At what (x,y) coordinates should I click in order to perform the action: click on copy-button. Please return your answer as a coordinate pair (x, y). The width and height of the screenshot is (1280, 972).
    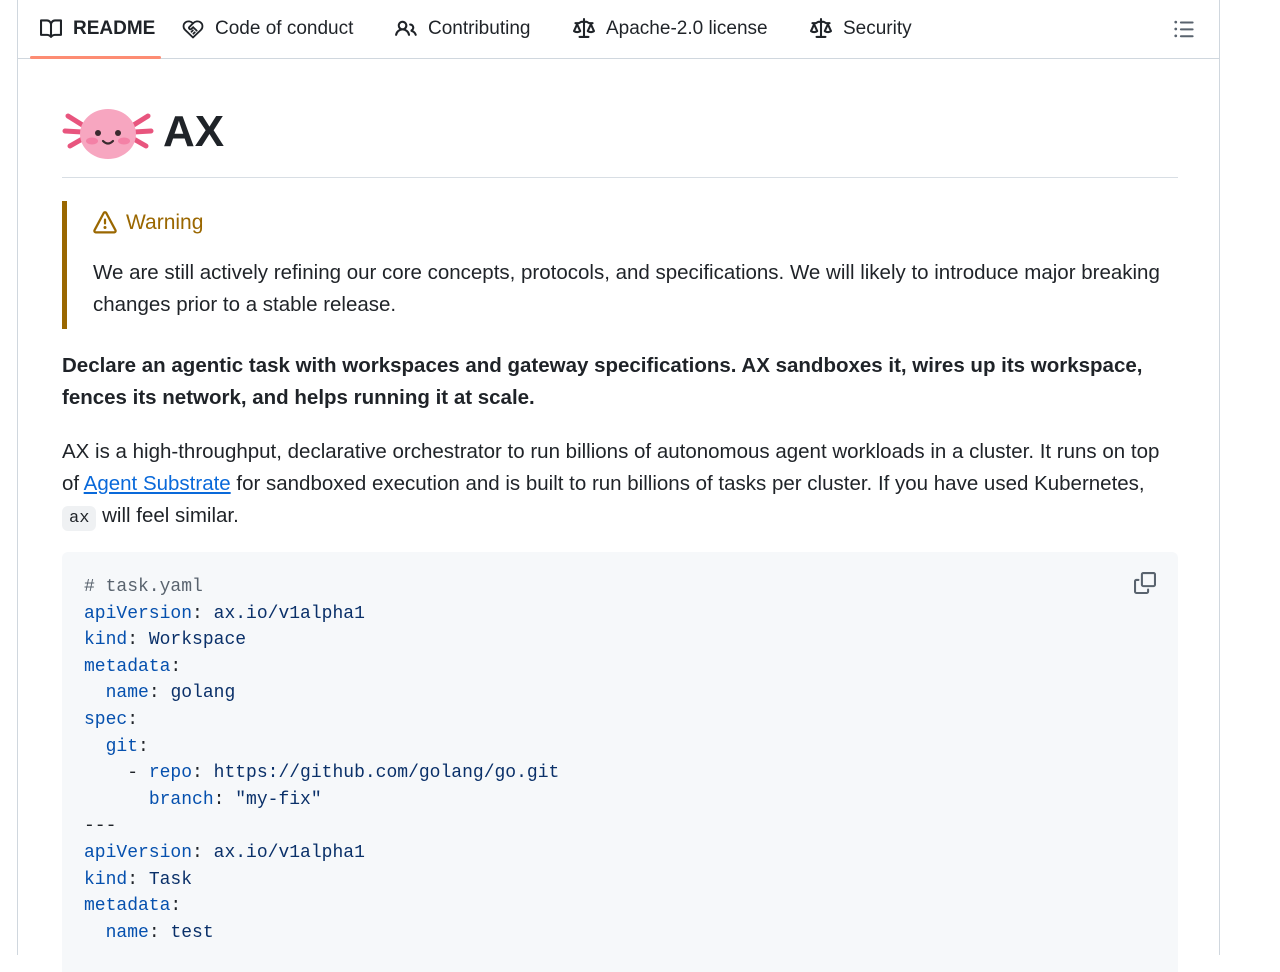
    Looking at the image, I should click on (1145, 583).